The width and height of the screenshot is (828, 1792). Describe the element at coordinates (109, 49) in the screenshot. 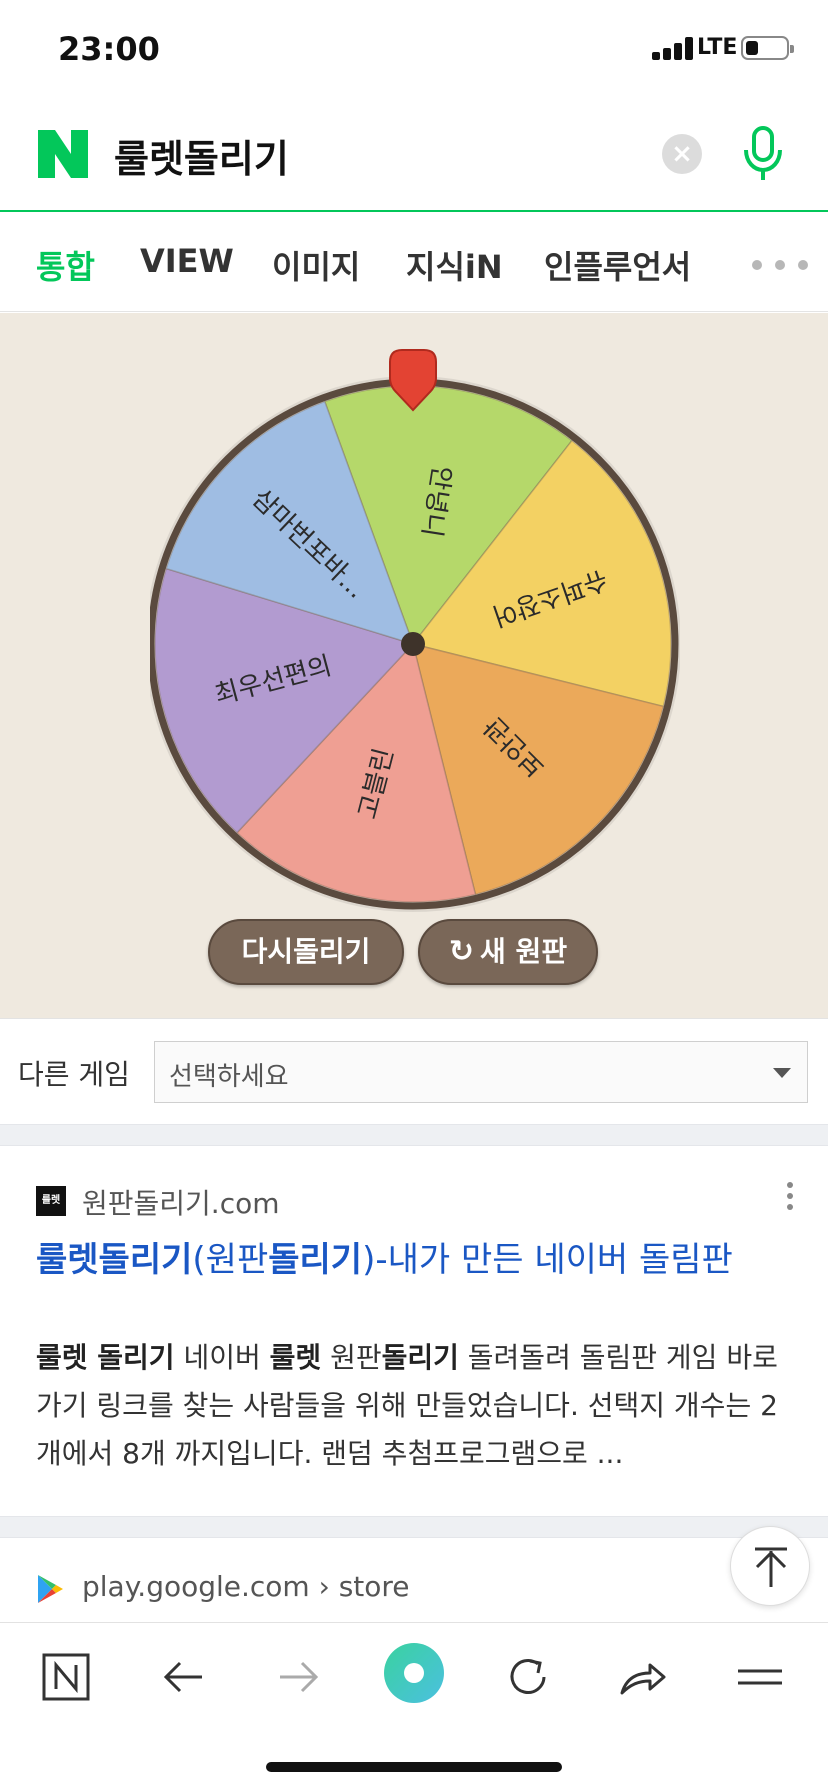

I see `status-time: 23:00` at that location.